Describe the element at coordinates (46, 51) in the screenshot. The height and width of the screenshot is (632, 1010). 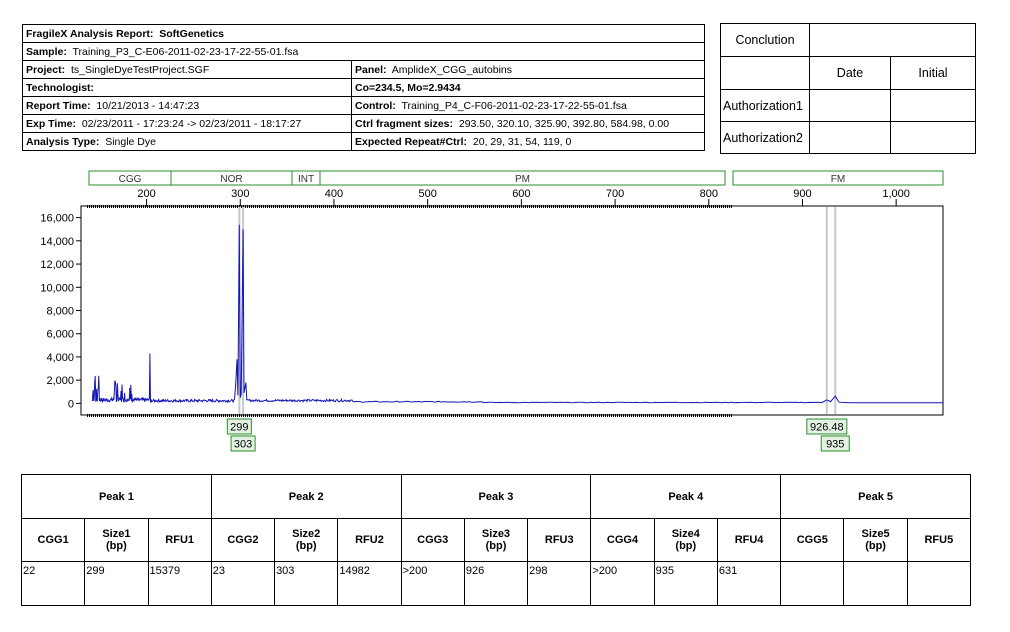
I see `sample-label: Sample:` at that location.